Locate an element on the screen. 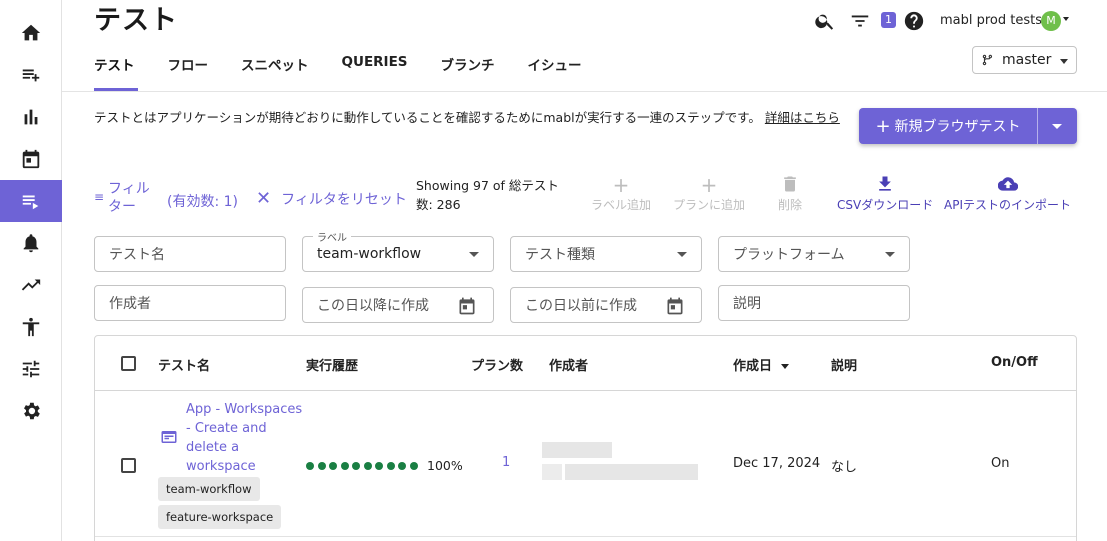 Image resolution: width=1107 pixels, height=541 pixels. learn-more-link: 詳細はこちら is located at coordinates (802, 117).